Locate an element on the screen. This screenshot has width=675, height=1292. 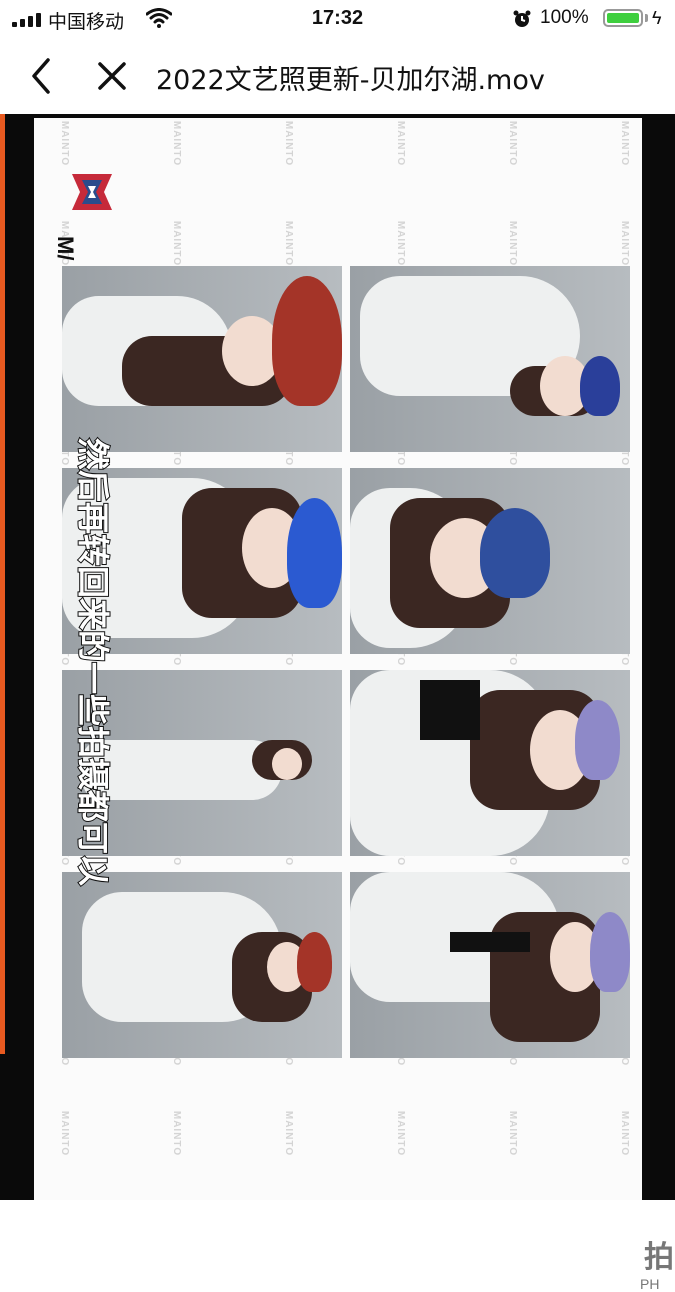
watermark-glyph: 拍 is located at coordinates (659, 1257).